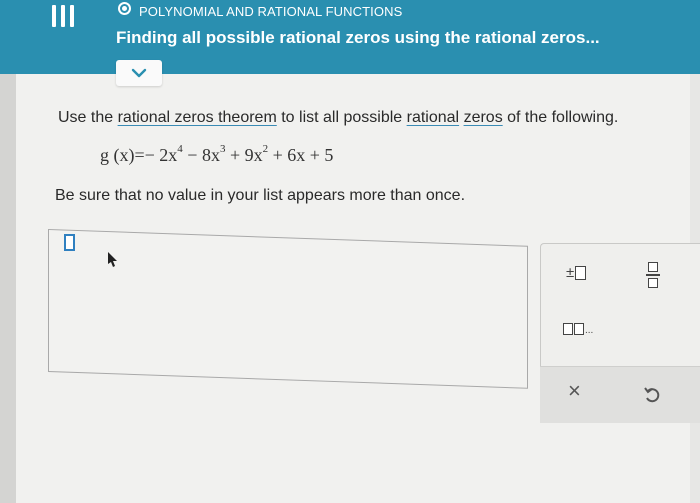 Image resolution: width=700 pixels, height=503 pixels. I want to click on polynomial-equation: g (x)=− 2x4 − 8x3 + 9x2 + 6x + 5, so click(217, 154).